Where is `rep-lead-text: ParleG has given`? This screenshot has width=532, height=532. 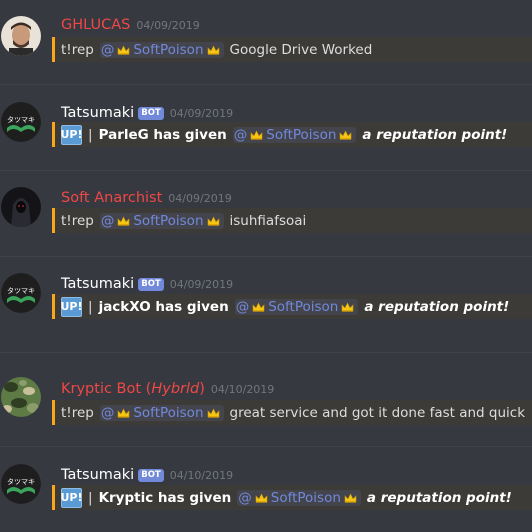 rep-lead-text: ParleG has given is located at coordinates (162, 134).